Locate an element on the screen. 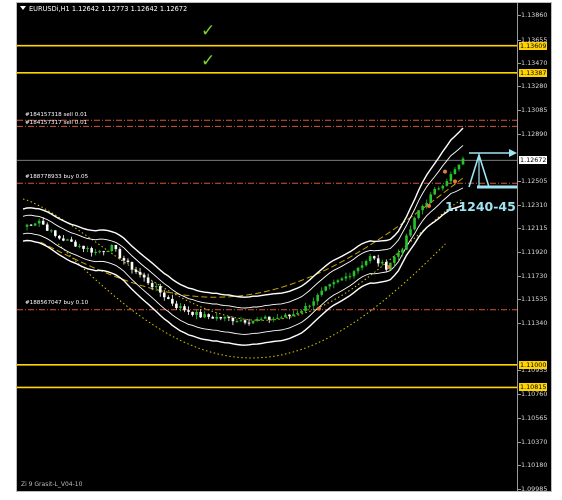 Image resolution: width=562 pixels, height=500 pixels. order-label-buy: #188778933 buy 0.05 is located at coordinates (56, 177).